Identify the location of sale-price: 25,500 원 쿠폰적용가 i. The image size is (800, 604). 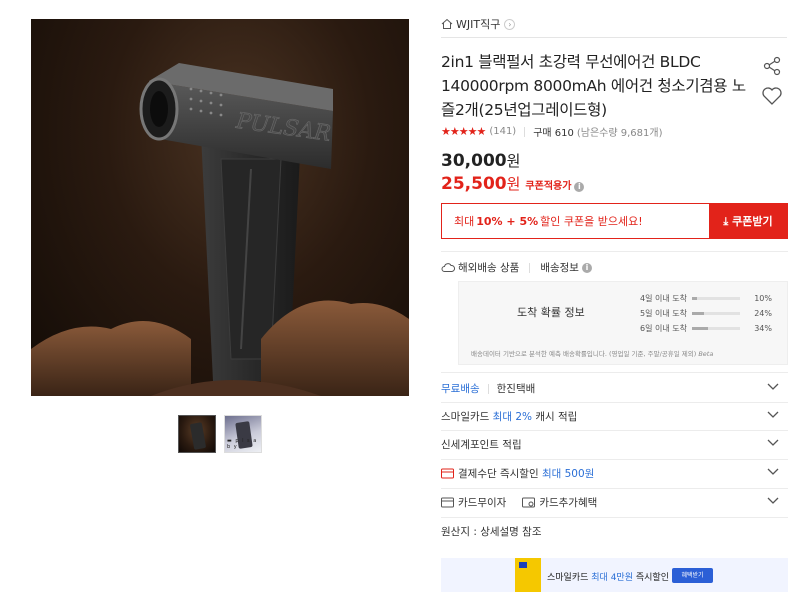
(513, 183).